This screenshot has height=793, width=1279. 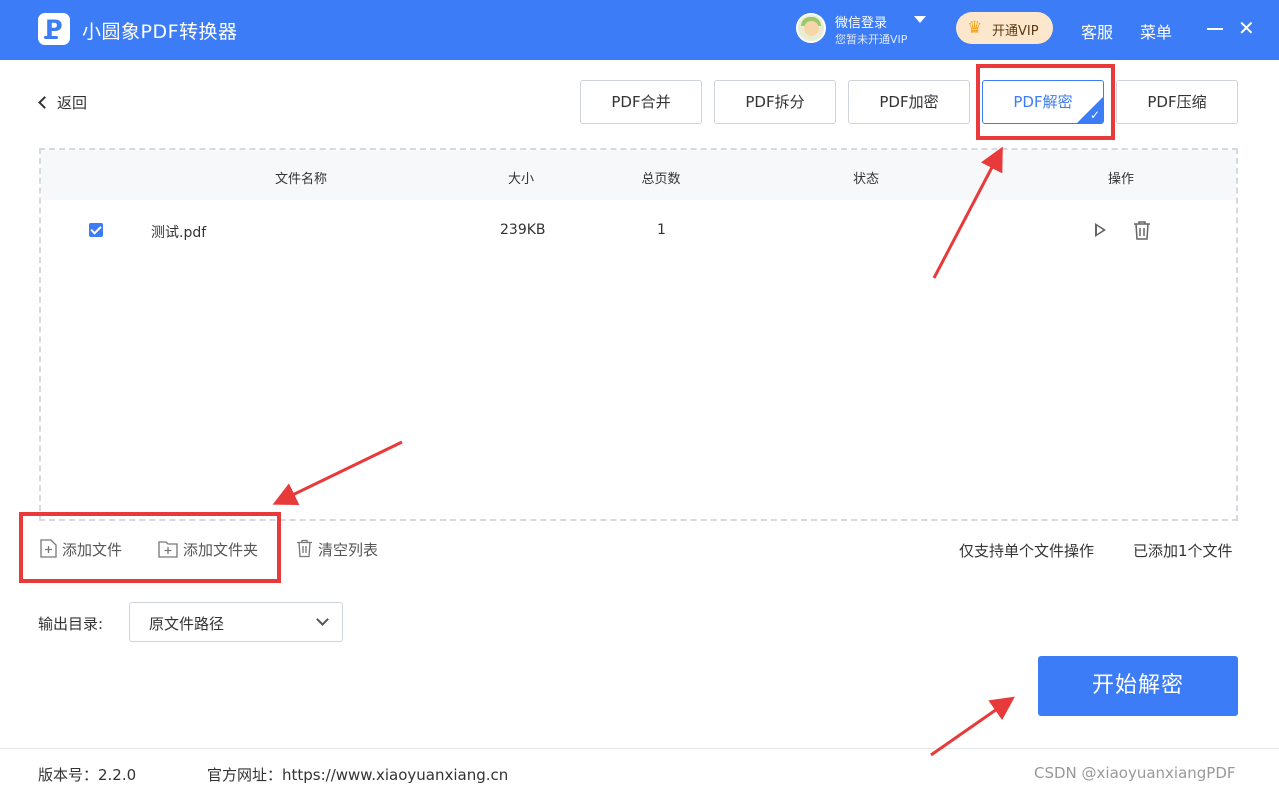 What do you see at coordinates (1015, 31) in the screenshot?
I see `open-vip-label: 开通VIP` at bounding box center [1015, 31].